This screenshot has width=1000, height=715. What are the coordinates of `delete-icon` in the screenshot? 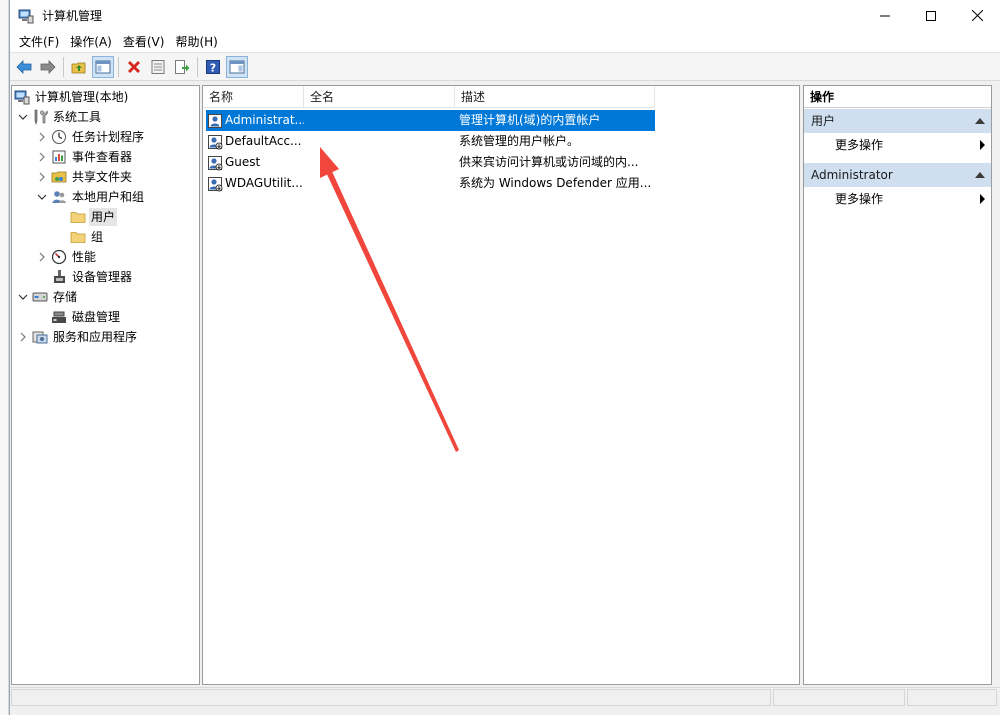 It's located at (134, 66).